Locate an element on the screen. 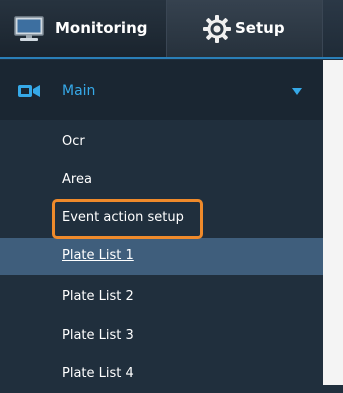 This screenshot has width=343, height=393. sidebar-item-event-action-setup: Event action setup is located at coordinates (161, 218).